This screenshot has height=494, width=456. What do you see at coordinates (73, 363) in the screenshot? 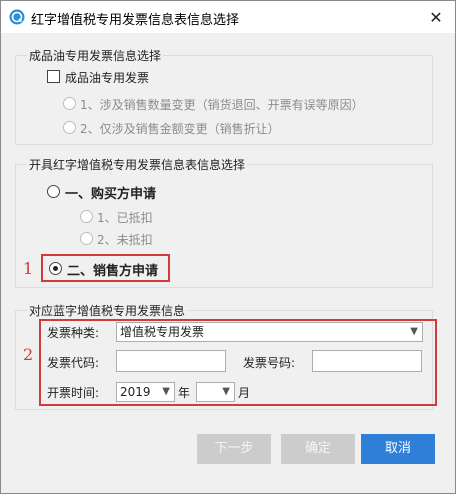
I see `invoice-code-label: 发票代码:` at bounding box center [73, 363].